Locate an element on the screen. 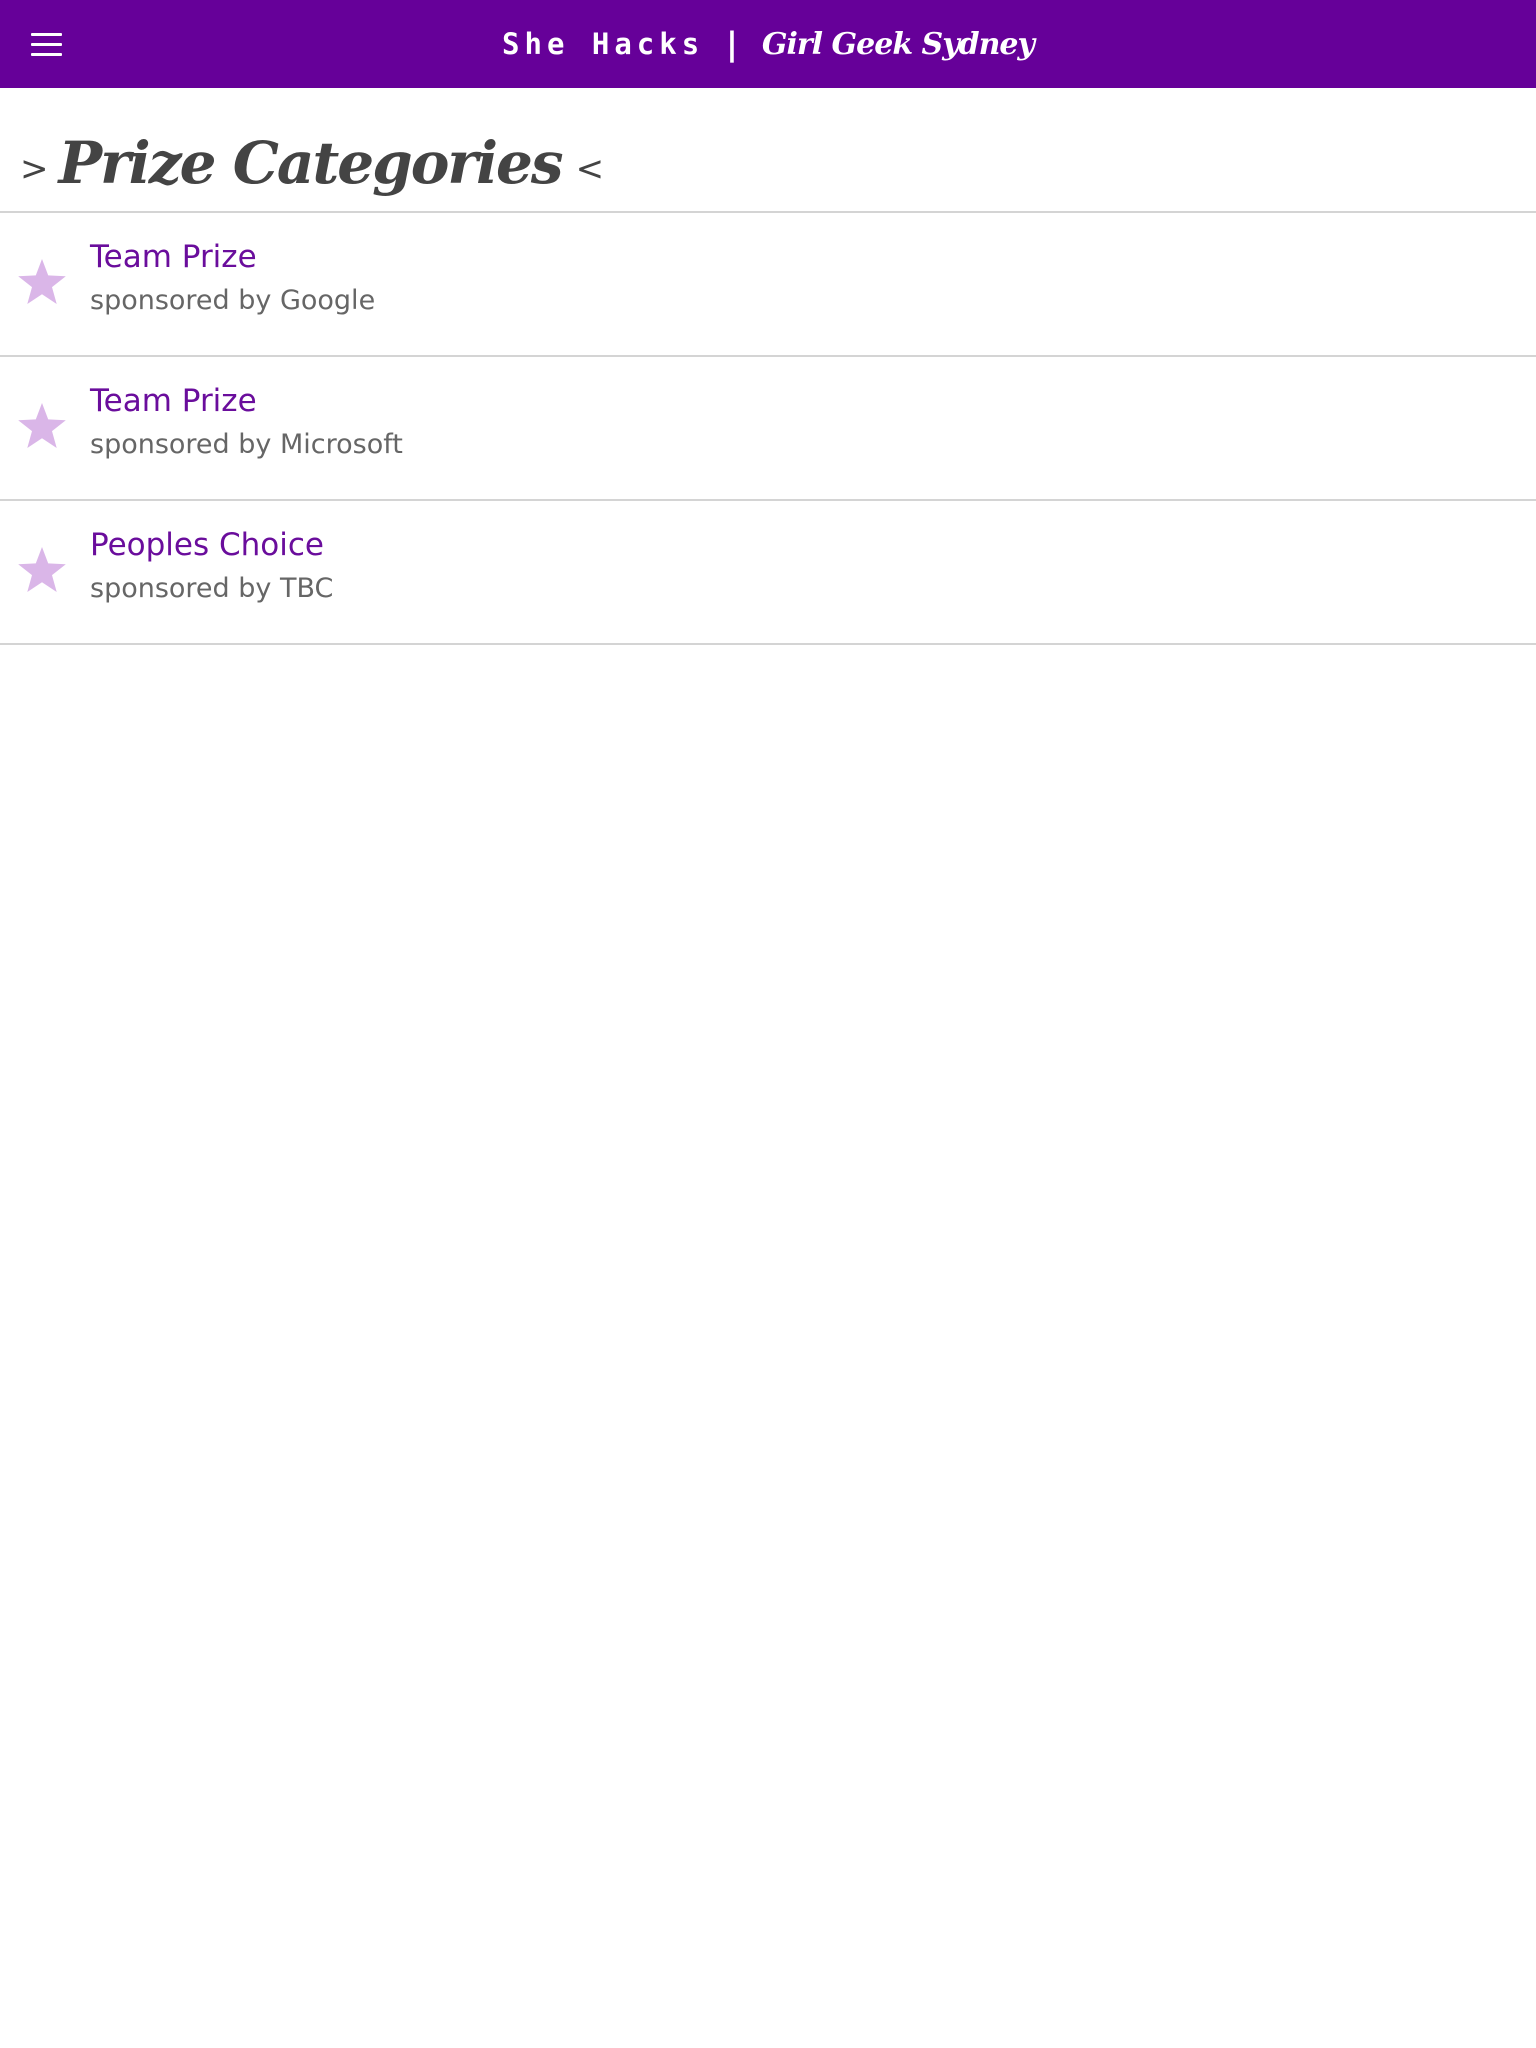 This screenshot has height=2048, width=1536. page-title-text: Prize Categories is located at coordinates (311, 163).